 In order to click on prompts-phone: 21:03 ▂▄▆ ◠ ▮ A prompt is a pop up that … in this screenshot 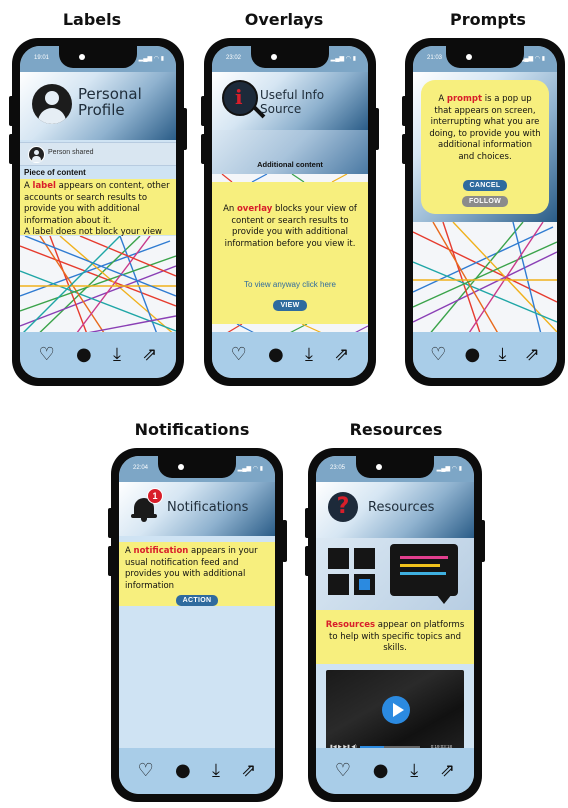, I will do `click(485, 212)`.